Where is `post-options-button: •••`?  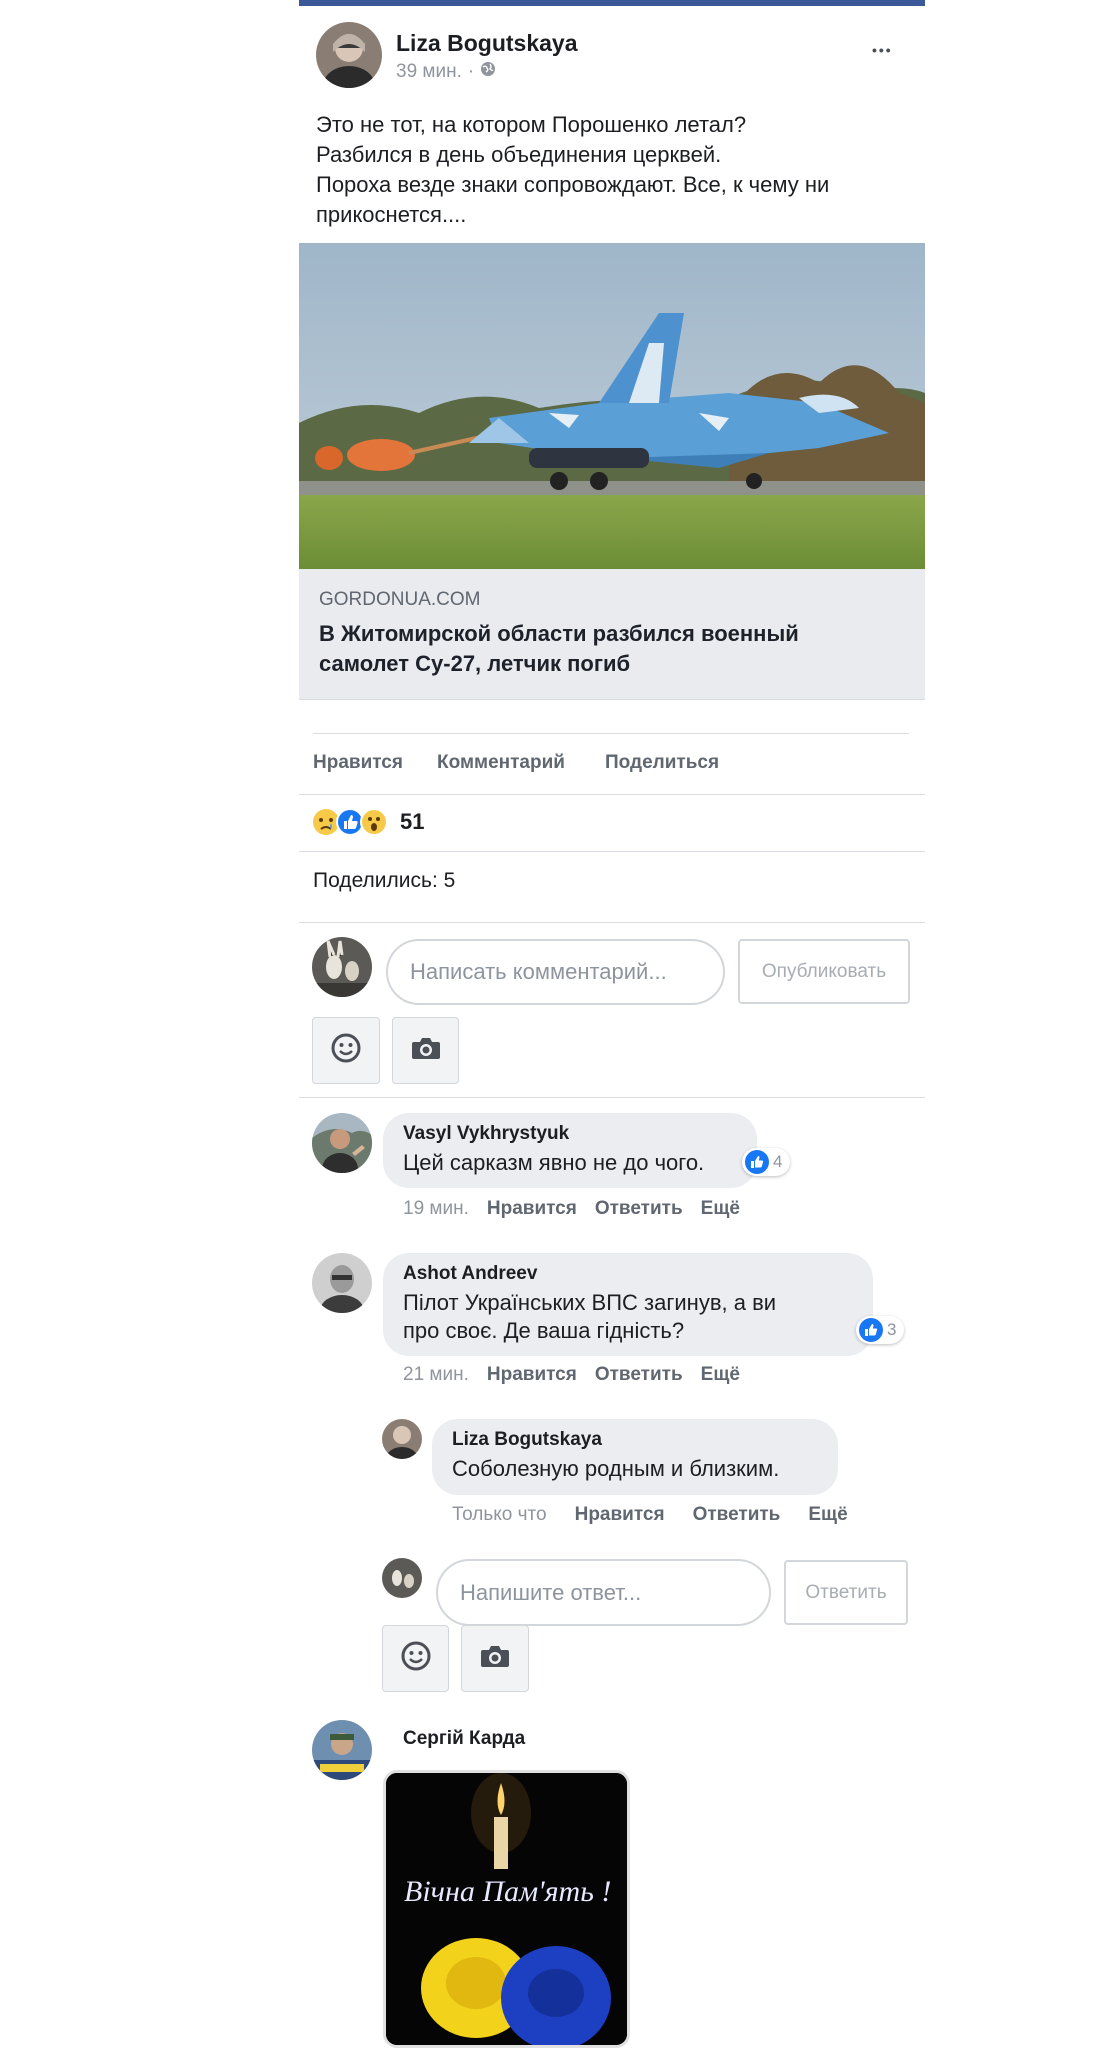
post-options-button: ••• is located at coordinates (882, 50).